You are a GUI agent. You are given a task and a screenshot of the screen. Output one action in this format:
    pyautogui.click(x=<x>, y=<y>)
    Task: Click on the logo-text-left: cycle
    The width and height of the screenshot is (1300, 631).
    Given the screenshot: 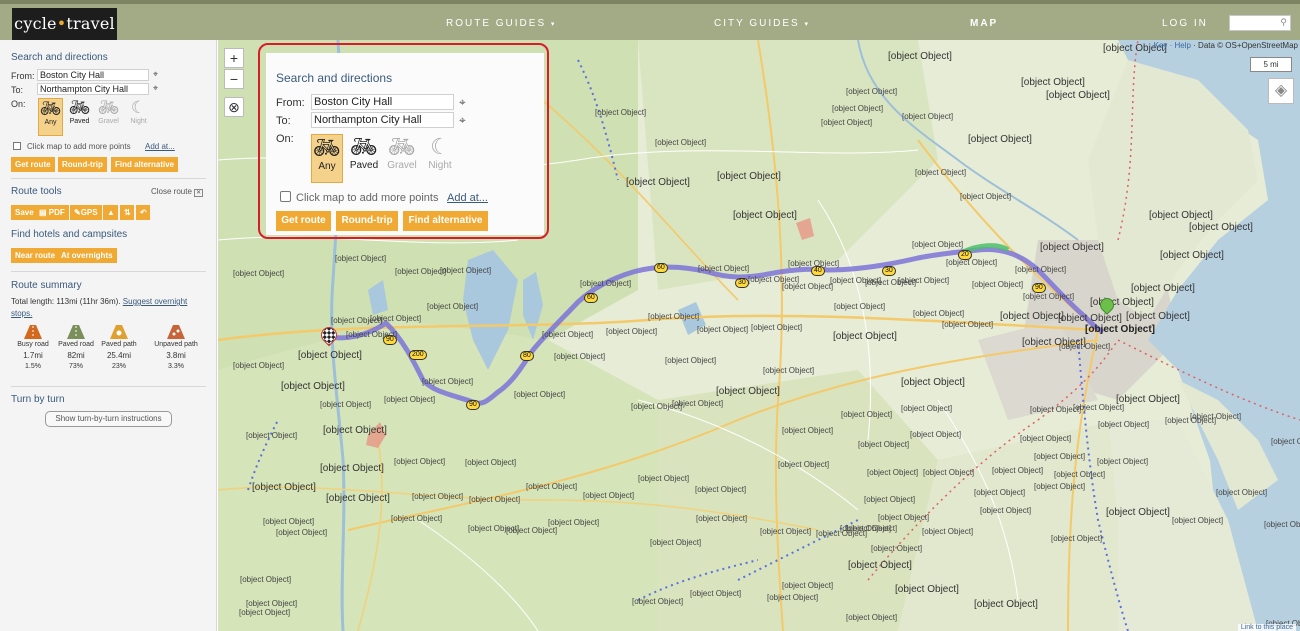 What is the action you would take?
    pyautogui.click(x=35, y=23)
    